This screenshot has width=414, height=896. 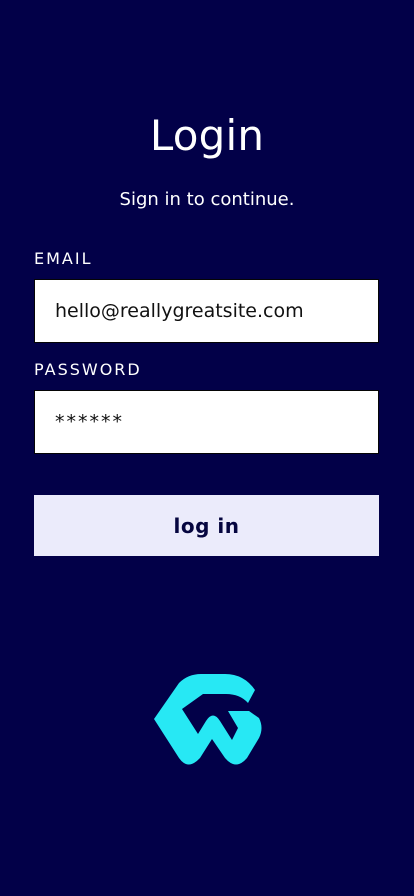 I want to click on email-field, so click(x=206, y=311).